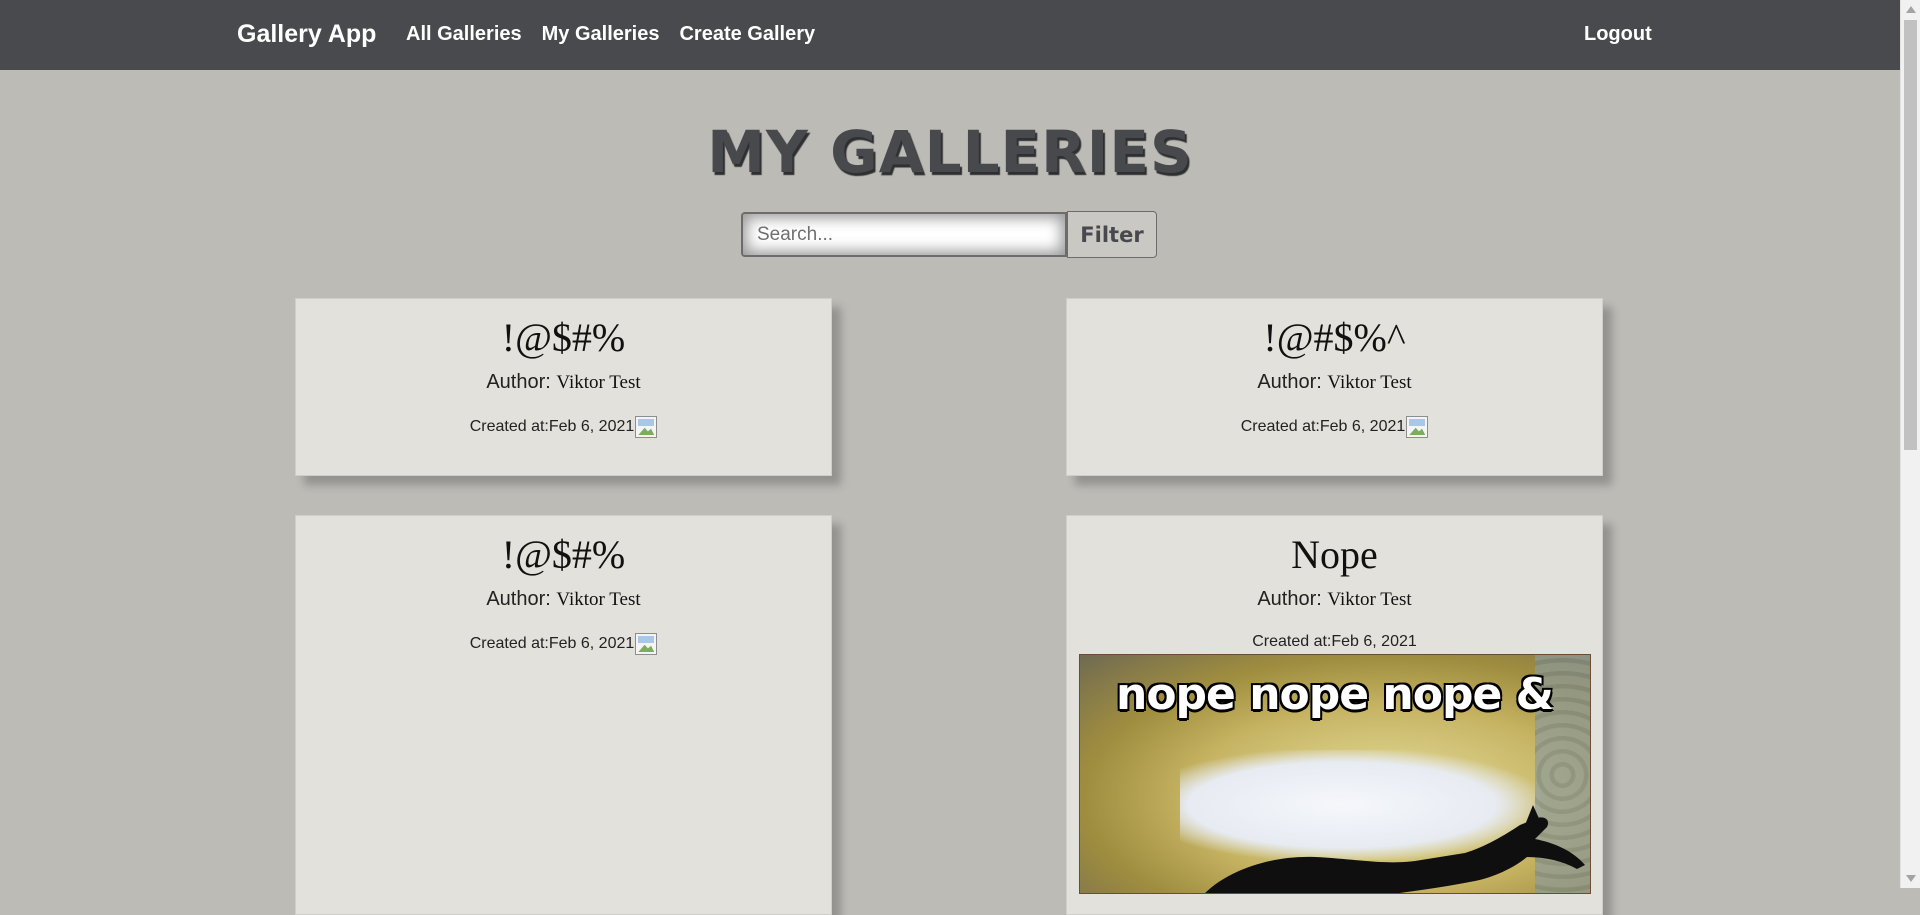 The height and width of the screenshot is (915, 1920). I want to click on page-title: MY GALLERIES, so click(950, 152).